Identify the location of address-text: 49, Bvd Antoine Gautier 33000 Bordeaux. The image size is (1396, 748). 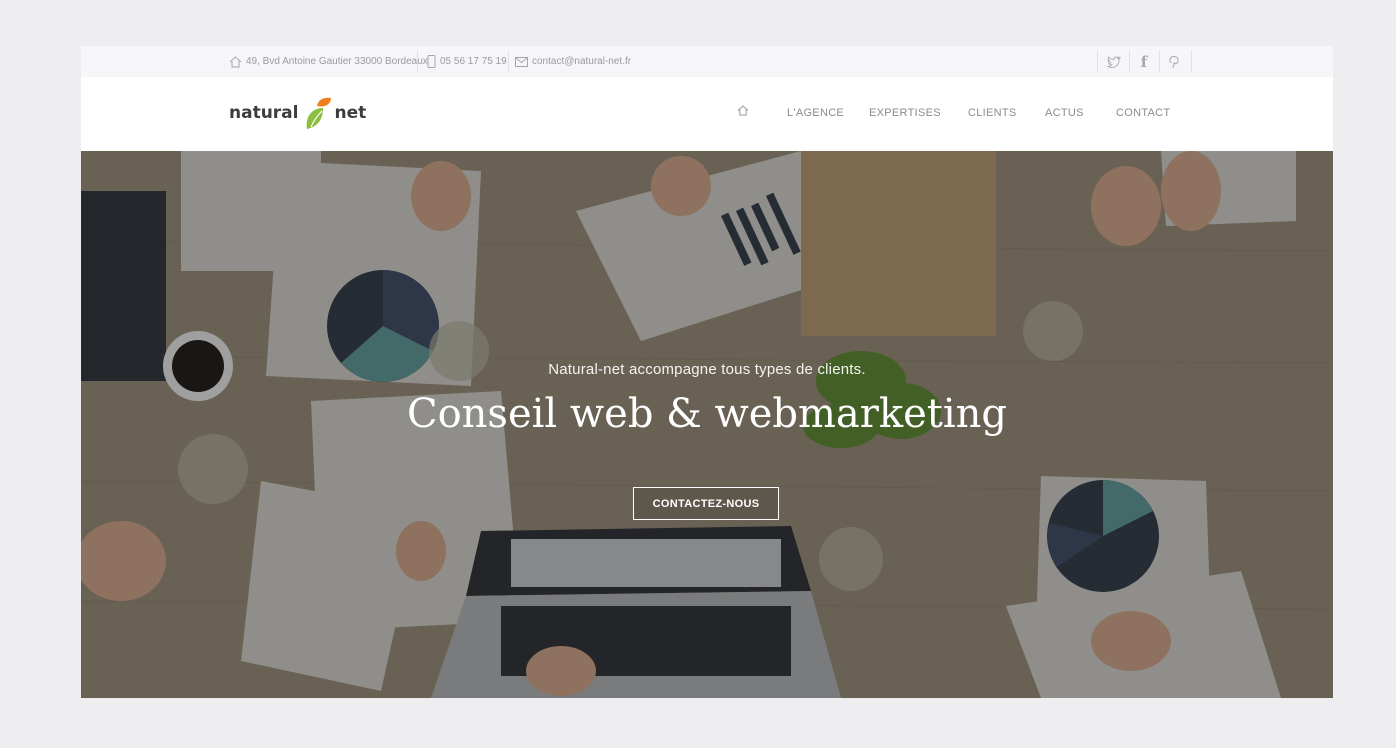
(337, 61).